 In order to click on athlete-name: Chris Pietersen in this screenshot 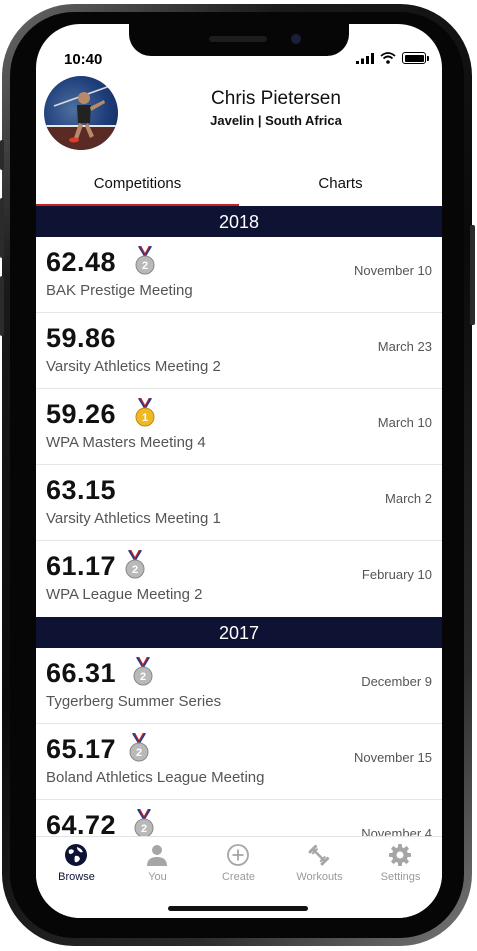, I will do `click(276, 98)`.